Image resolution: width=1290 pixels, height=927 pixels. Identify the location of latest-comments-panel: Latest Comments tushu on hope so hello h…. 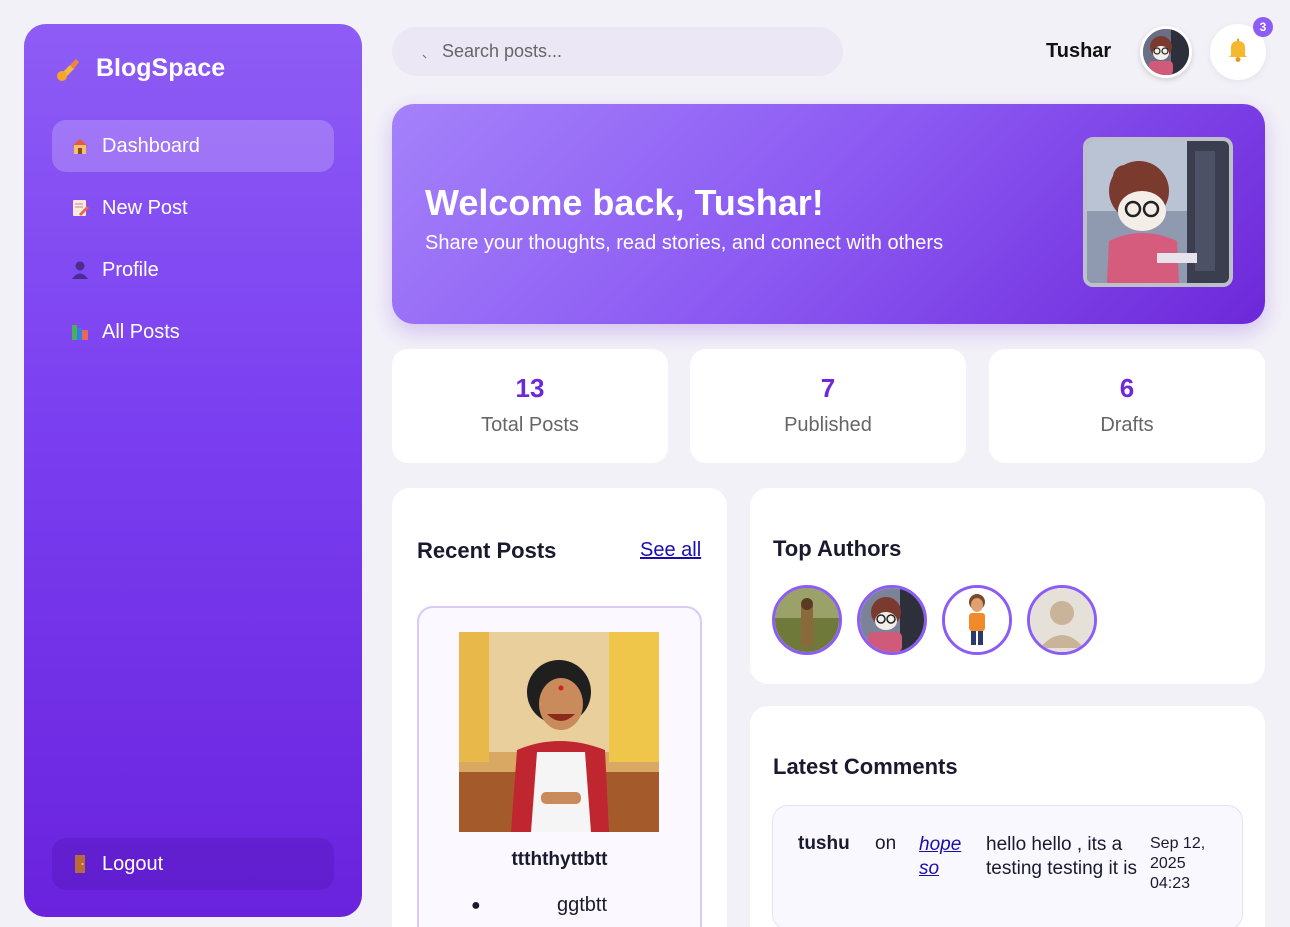
(1007, 816).